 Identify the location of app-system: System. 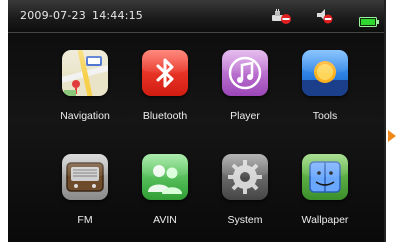
(245, 197).